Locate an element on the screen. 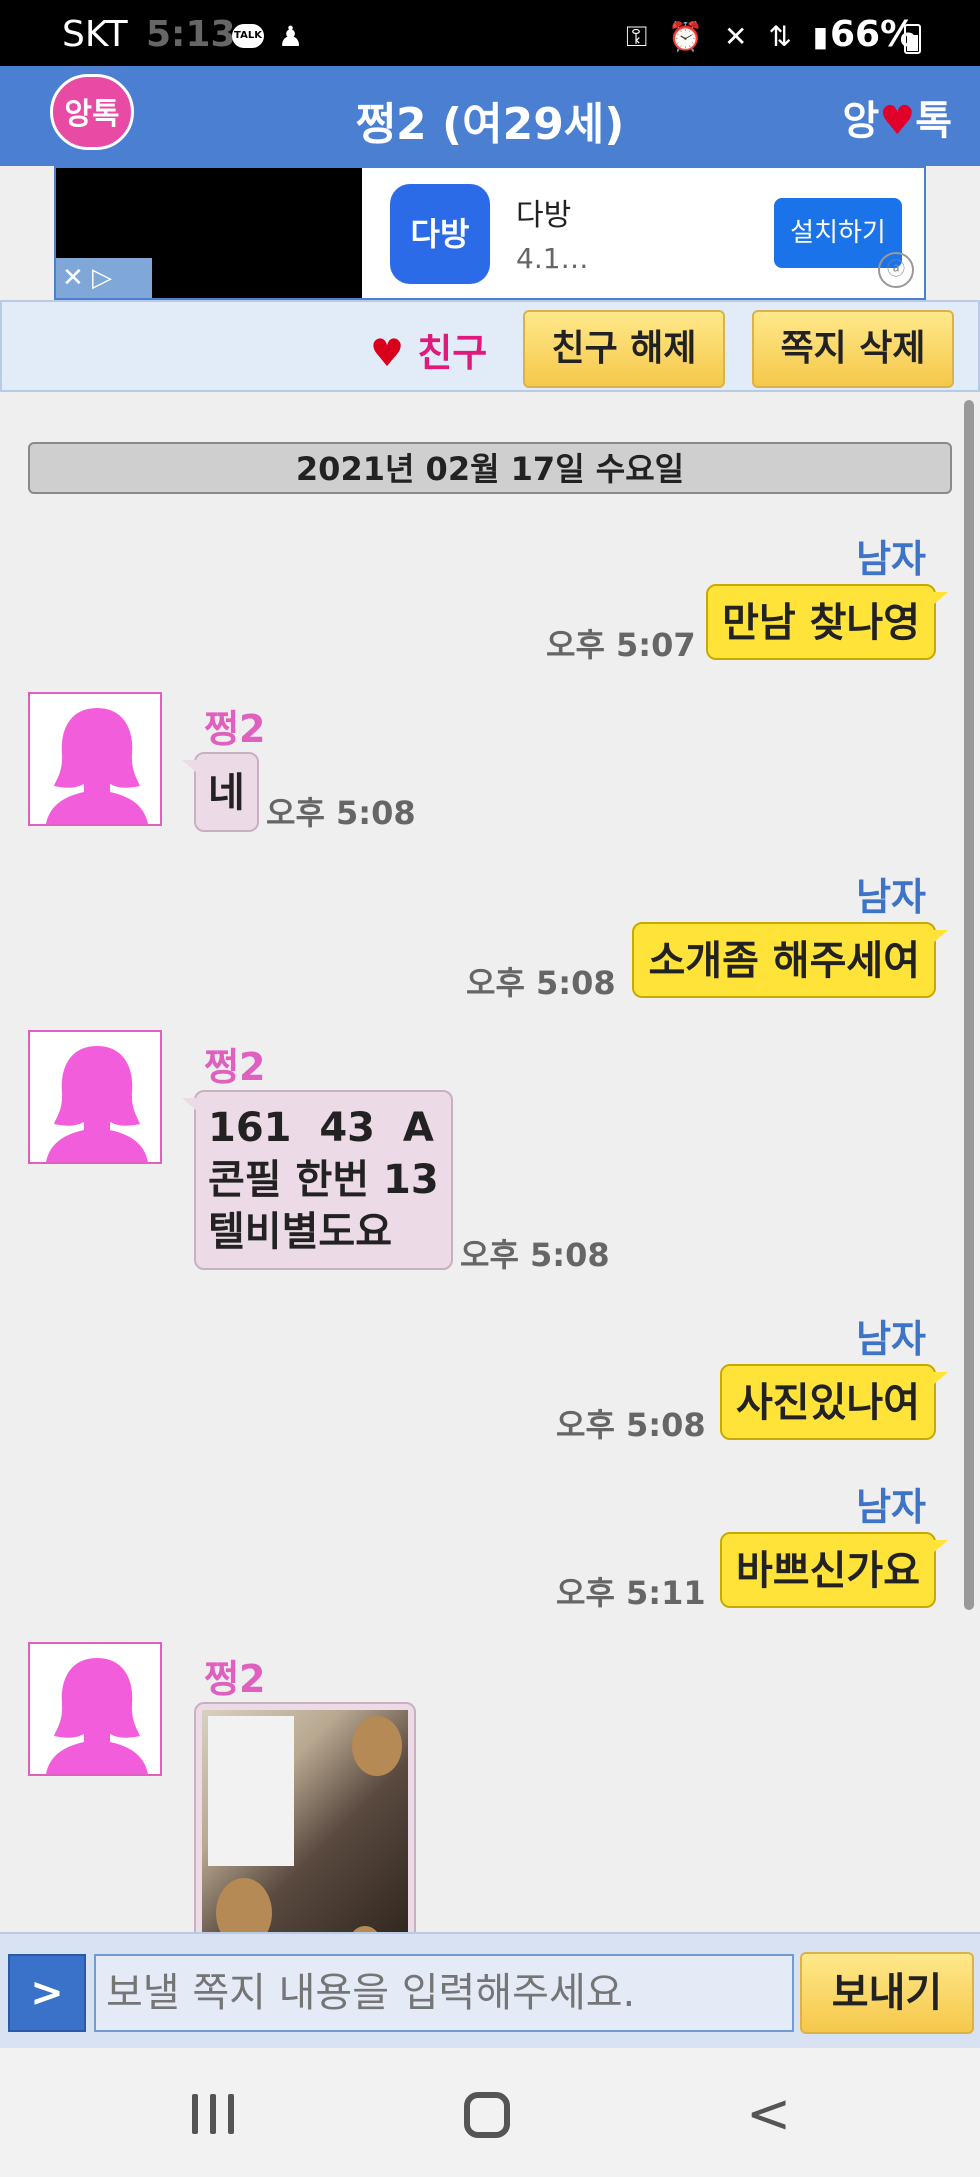 This screenshot has height=2177, width=980. brand-text-left: 앙 is located at coordinates (861, 121).